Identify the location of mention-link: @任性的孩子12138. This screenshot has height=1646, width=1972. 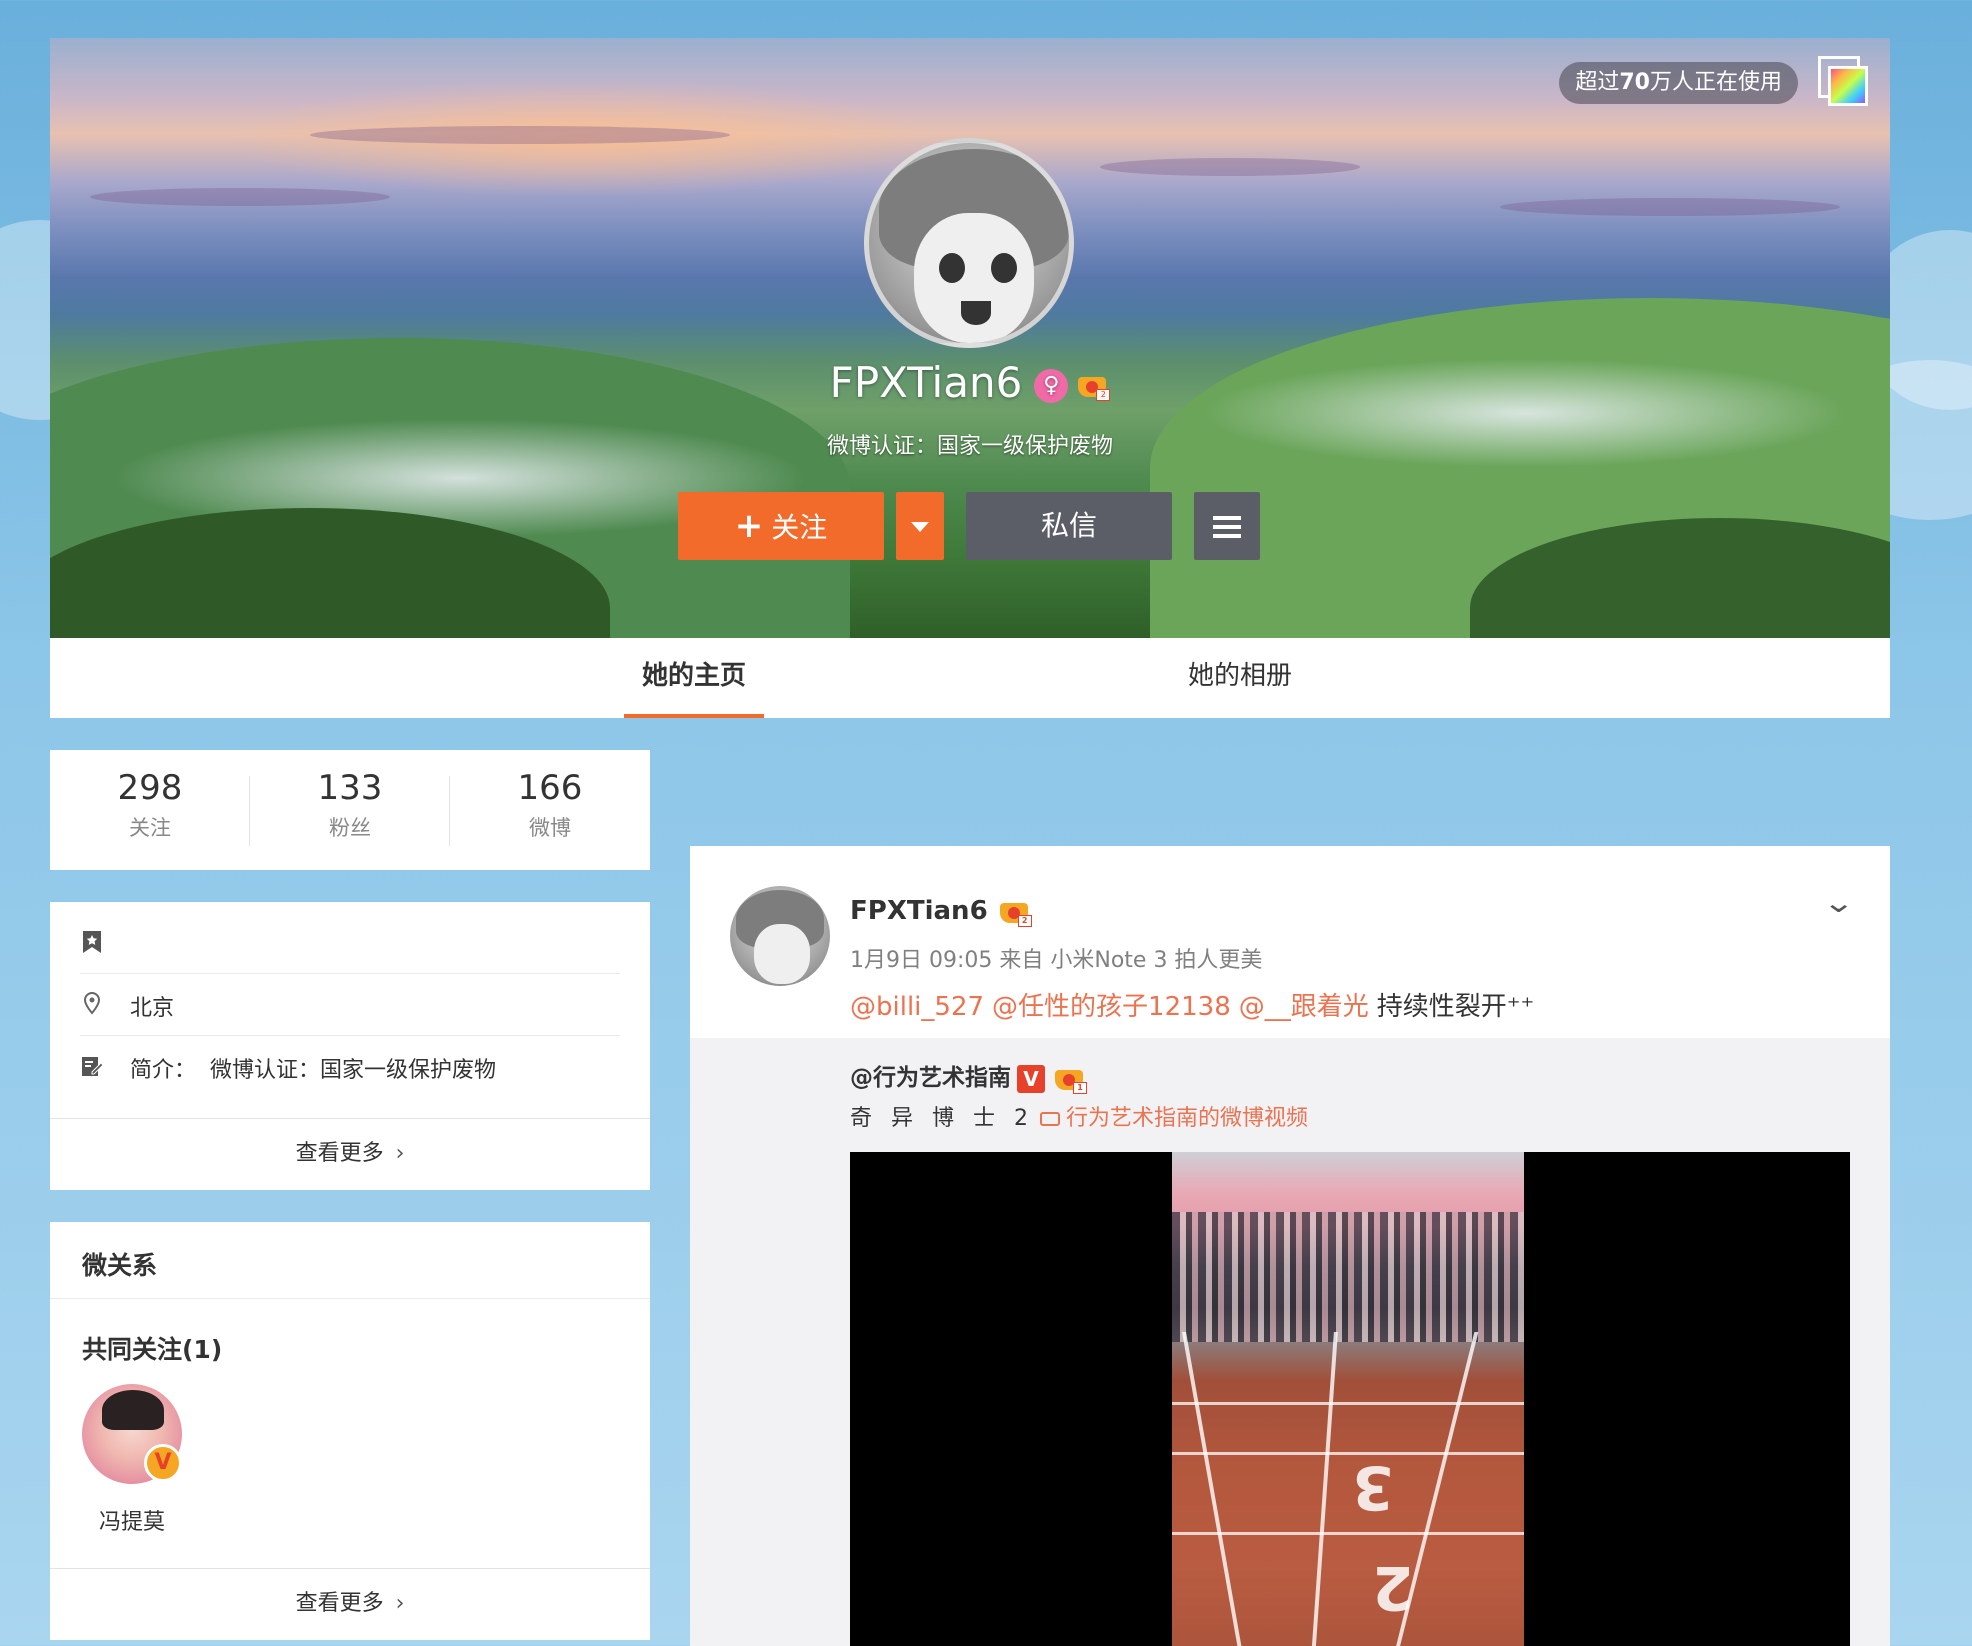
(1111, 1007).